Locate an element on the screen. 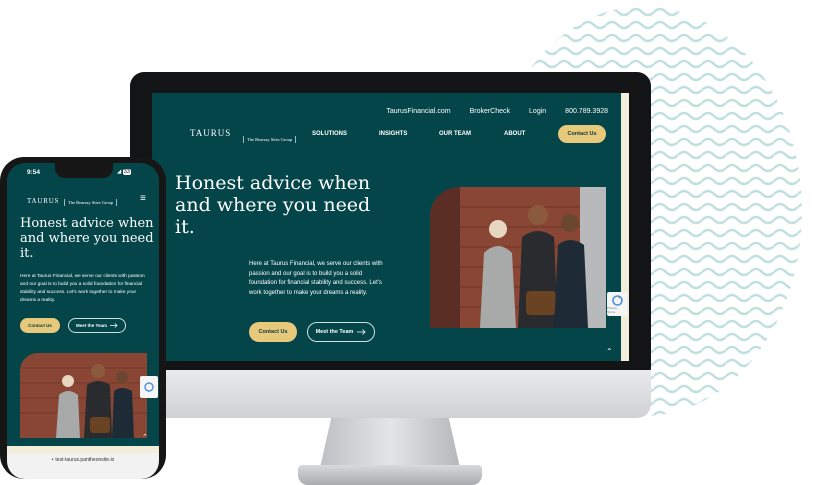 This screenshot has height=485, width=820. battery-level: 33 is located at coordinates (126, 172).